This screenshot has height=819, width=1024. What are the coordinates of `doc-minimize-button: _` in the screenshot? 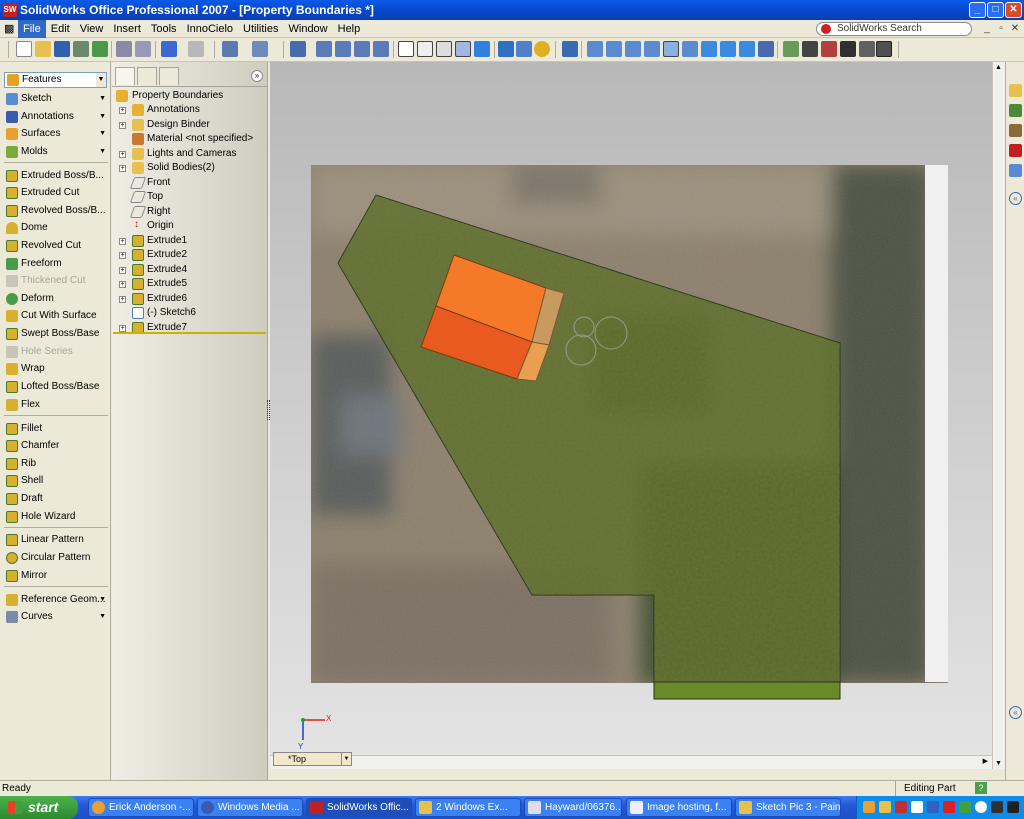 It's located at (987, 29).